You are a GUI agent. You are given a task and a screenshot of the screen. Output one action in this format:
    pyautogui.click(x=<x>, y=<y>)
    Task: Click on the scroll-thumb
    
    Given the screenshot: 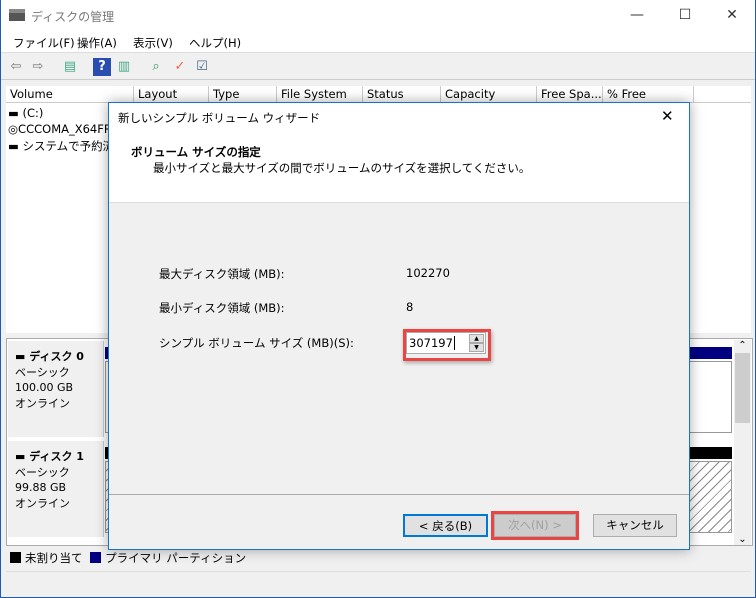 What is the action you would take?
    pyautogui.click(x=742, y=388)
    